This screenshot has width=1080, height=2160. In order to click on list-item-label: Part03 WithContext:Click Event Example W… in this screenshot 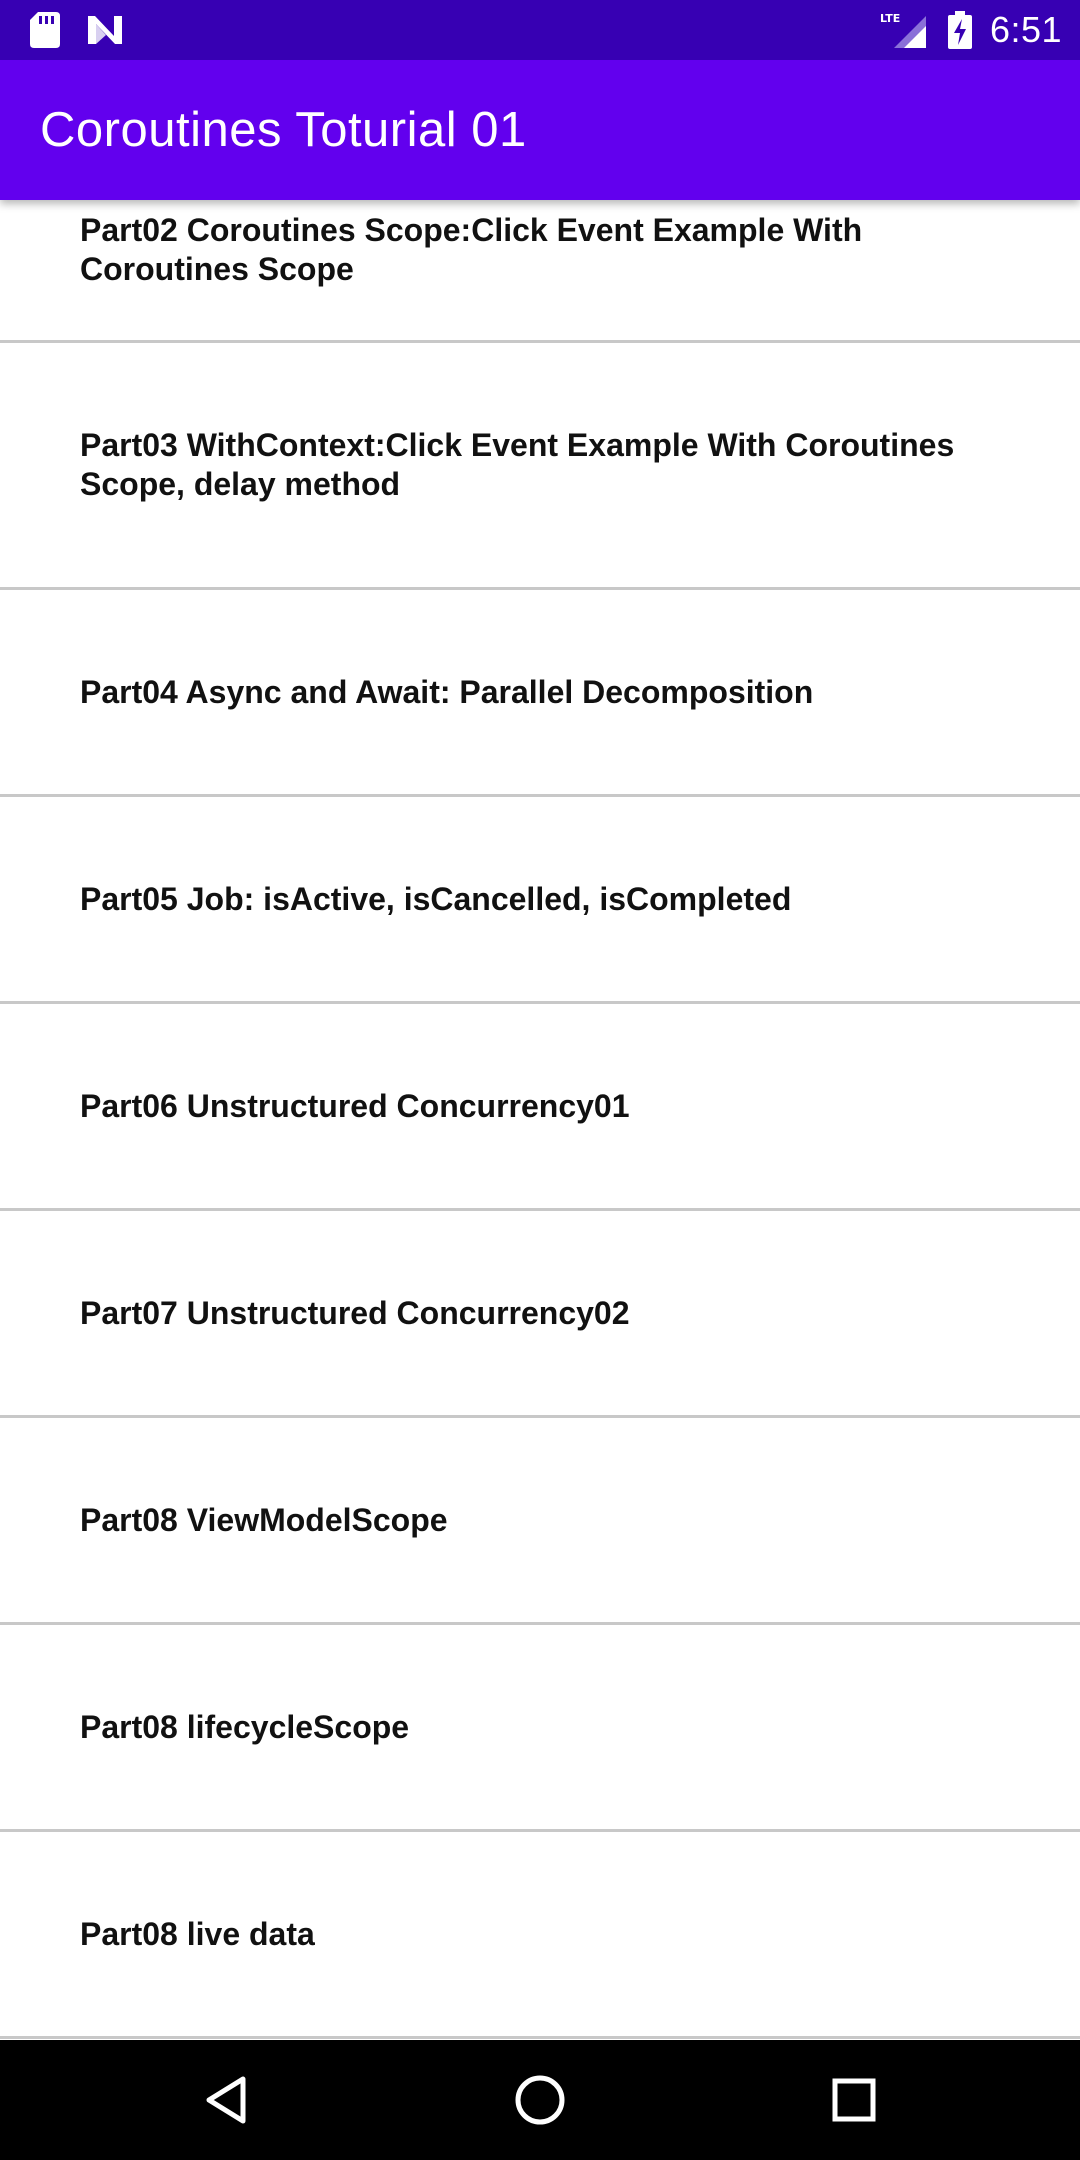, I will do `click(517, 464)`.